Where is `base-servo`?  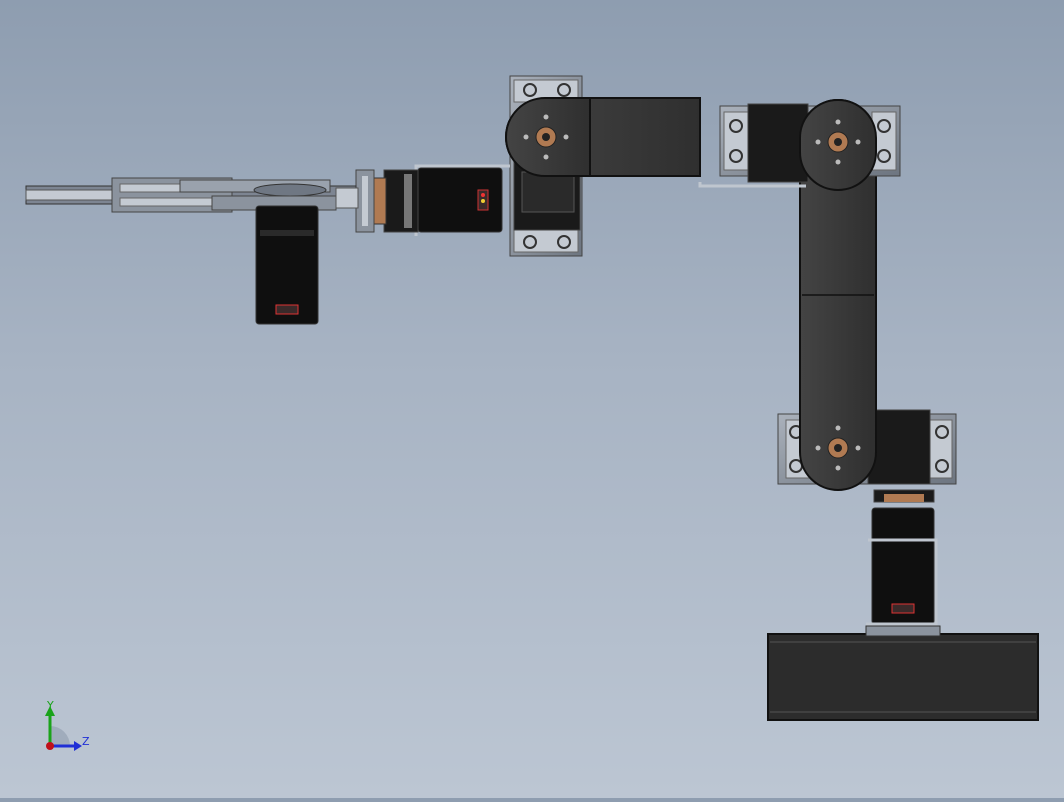
base-servo is located at coordinates (903, 563).